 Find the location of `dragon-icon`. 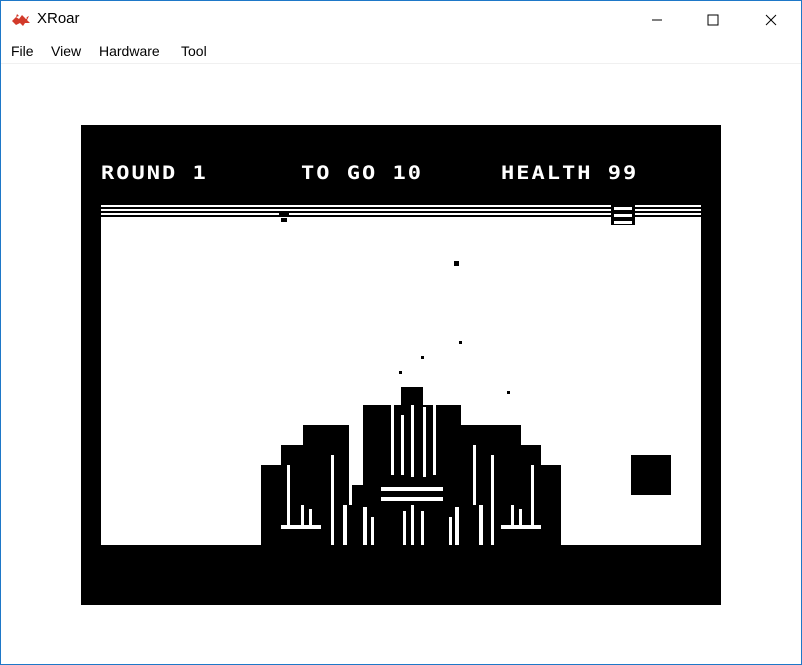

dragon-icon is located at coordinates (21, 20).